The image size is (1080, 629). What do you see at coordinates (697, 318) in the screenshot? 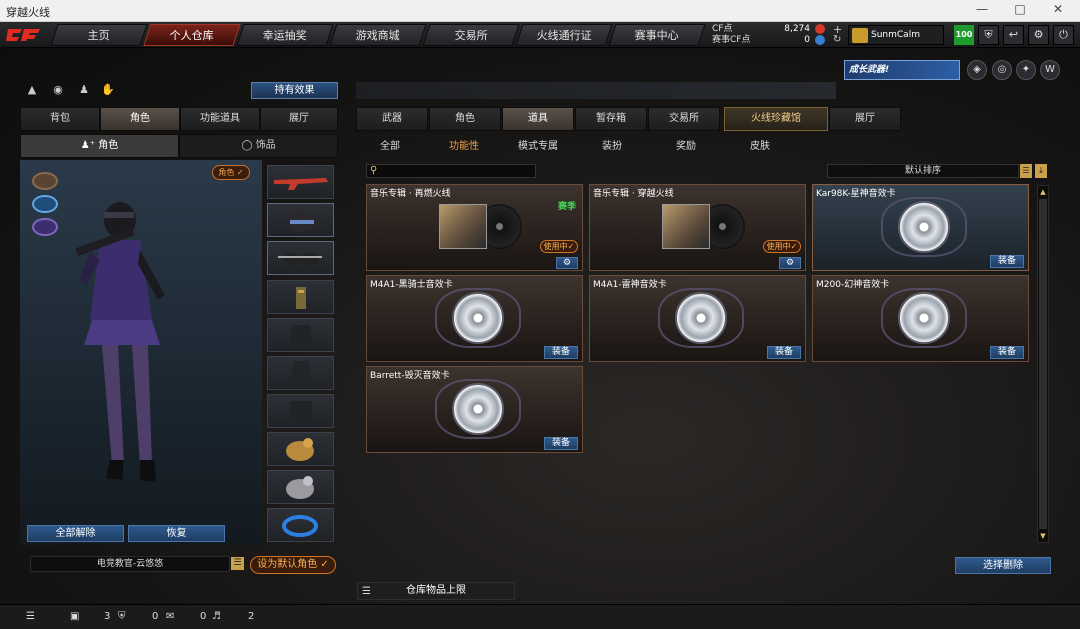
I see `item-card: M4A1-雷神音效卡 装备` at bounding box center [697, 318].